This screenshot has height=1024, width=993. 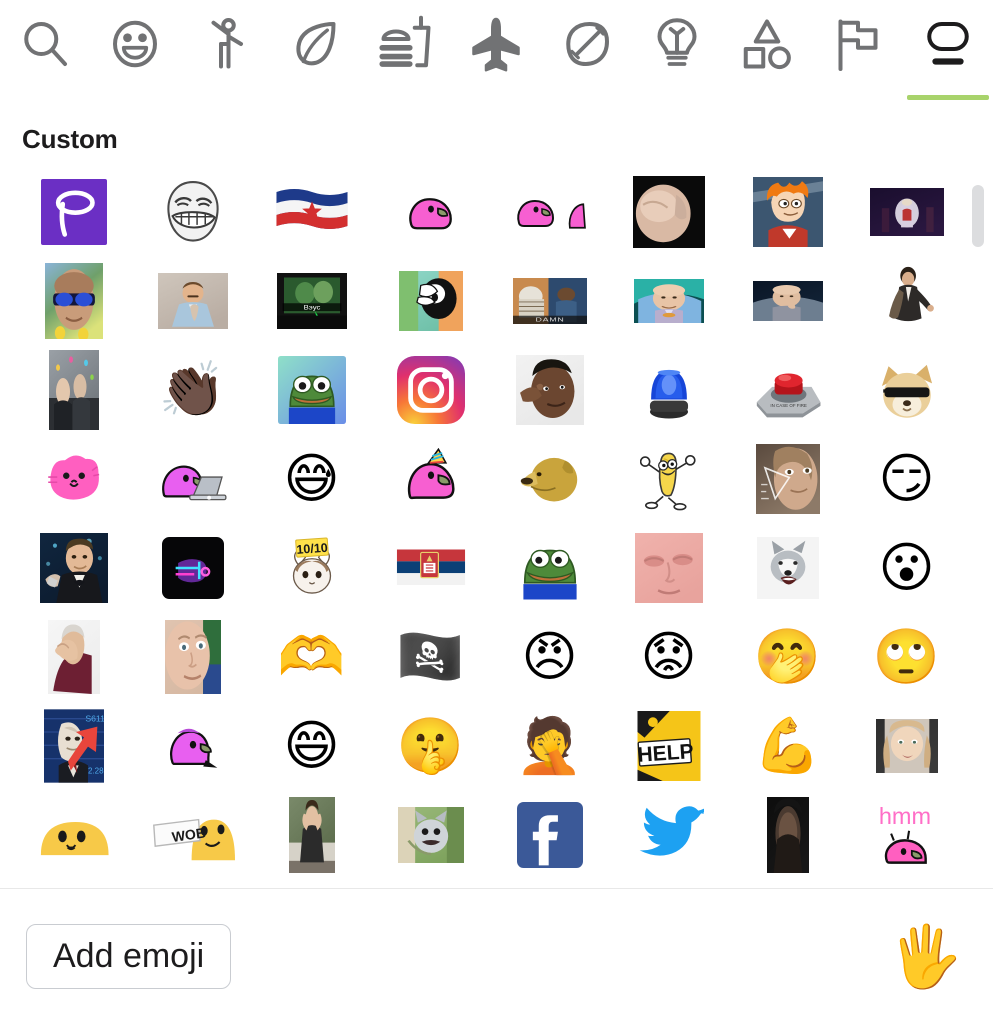 I want to click on emoji-pink-cat, so click(x=73, y=478).